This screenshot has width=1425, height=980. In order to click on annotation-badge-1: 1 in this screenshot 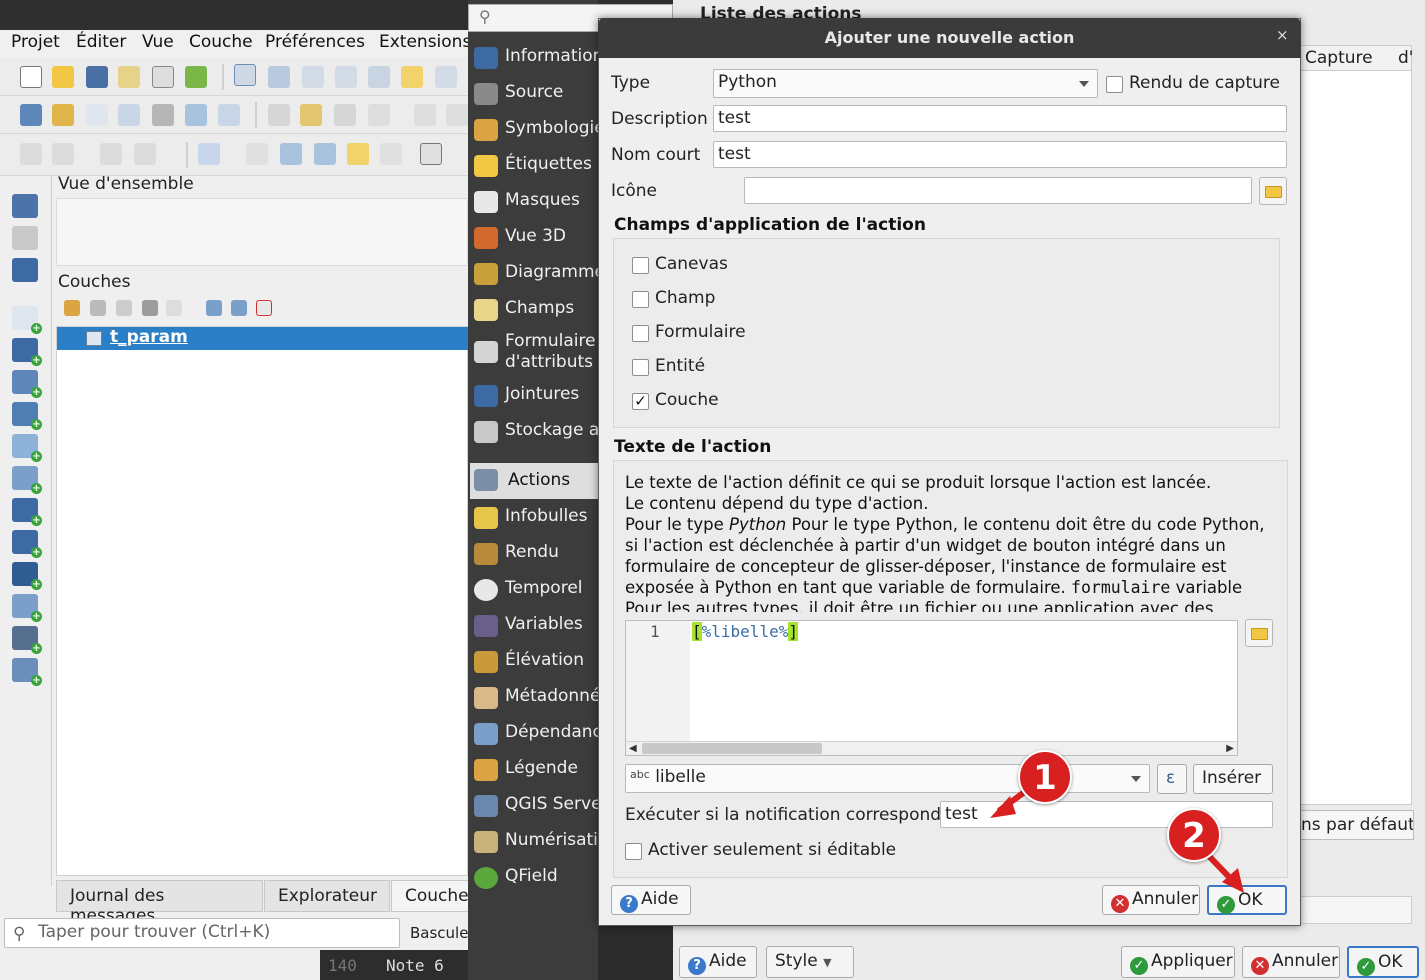, I will do `click(1045, 777)`.